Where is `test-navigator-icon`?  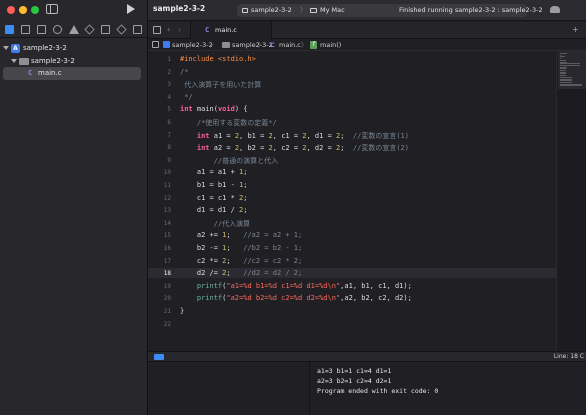 test-navigator-icon is located at coordinates (89, 29).